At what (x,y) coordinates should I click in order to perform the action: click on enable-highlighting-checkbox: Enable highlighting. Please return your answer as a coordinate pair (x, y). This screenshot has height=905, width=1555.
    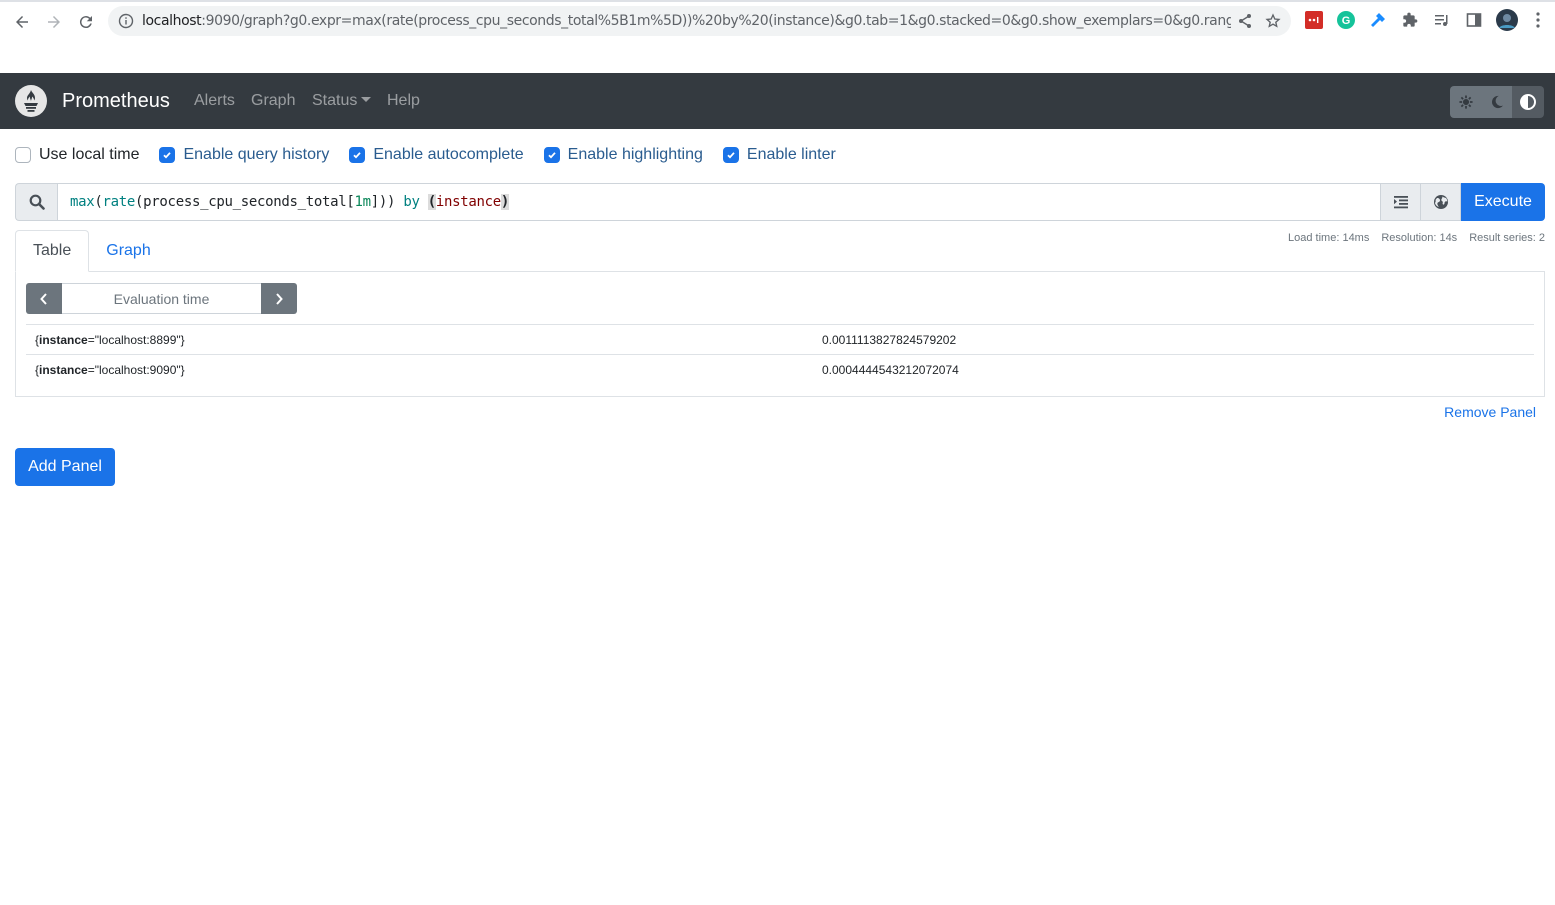
    Looking at the image, I should click on (623, 155).